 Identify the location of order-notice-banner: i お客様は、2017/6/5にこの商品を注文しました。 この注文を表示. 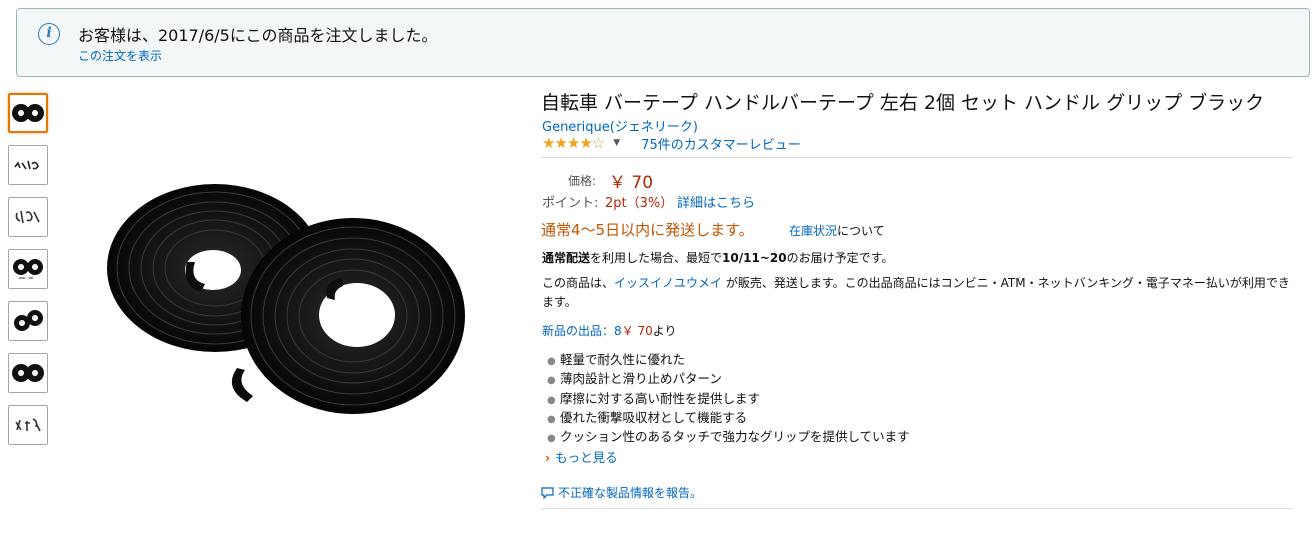
(663, 42).